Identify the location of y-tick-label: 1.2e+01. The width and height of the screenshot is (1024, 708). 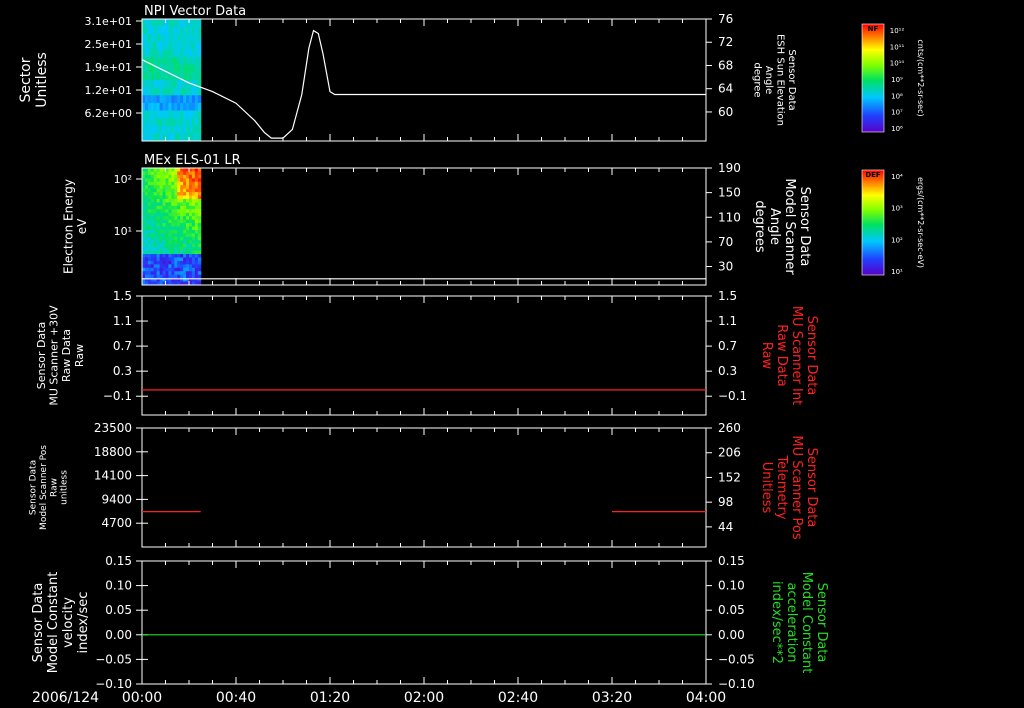
(108, 90).